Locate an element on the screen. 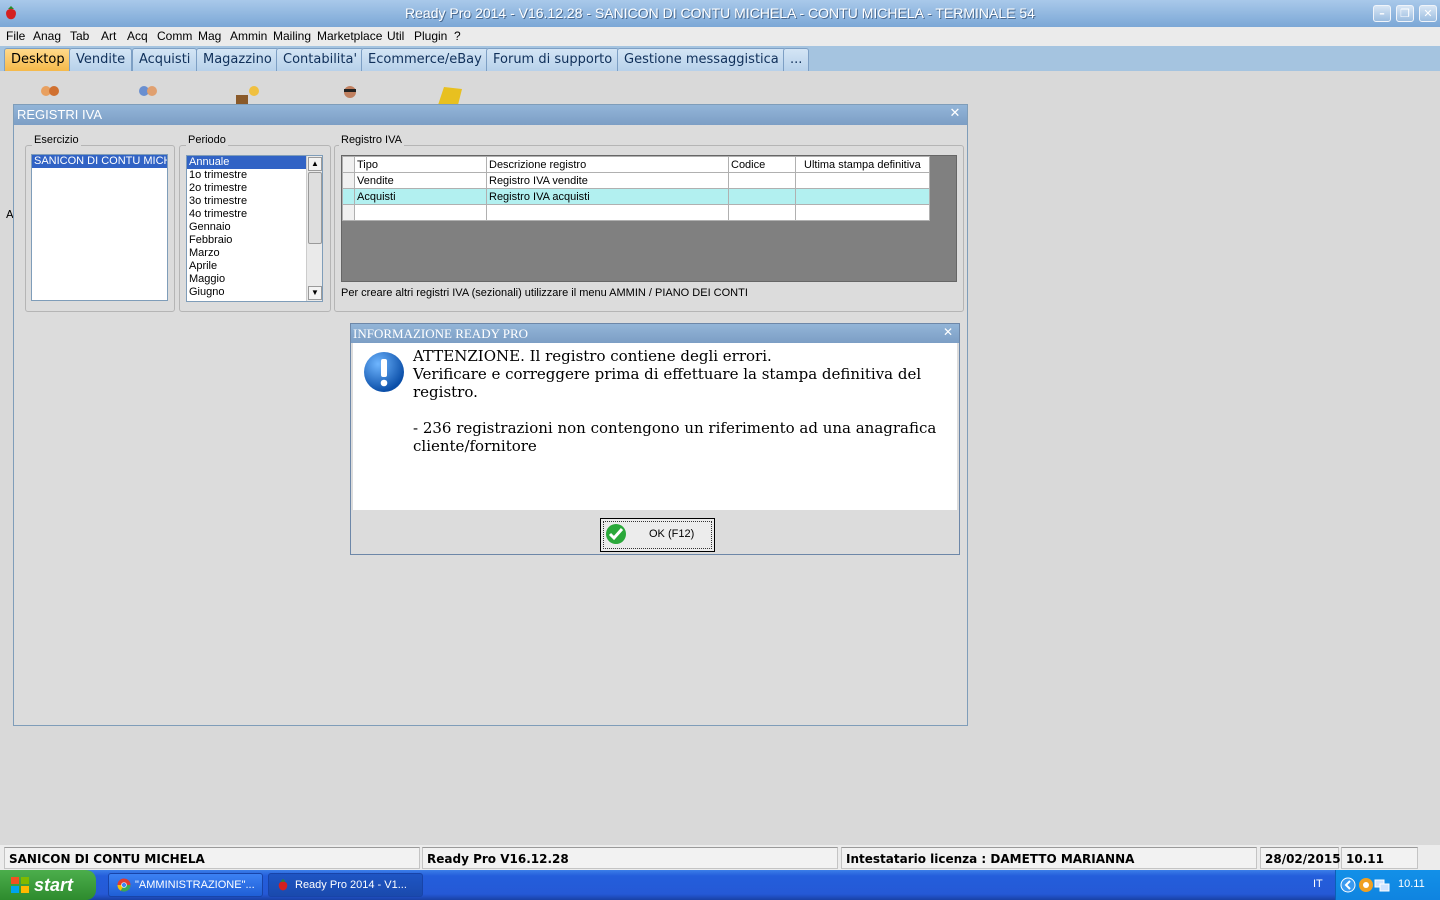  col-header-codice: Codice is located at coordinates (762, 164).